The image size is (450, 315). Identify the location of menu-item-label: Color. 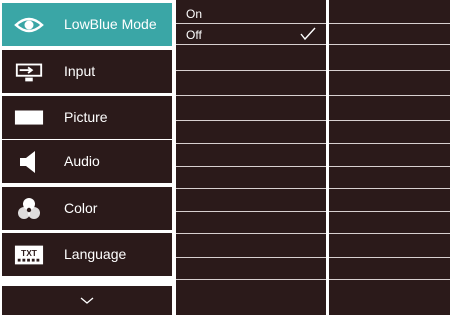
(81, 208).